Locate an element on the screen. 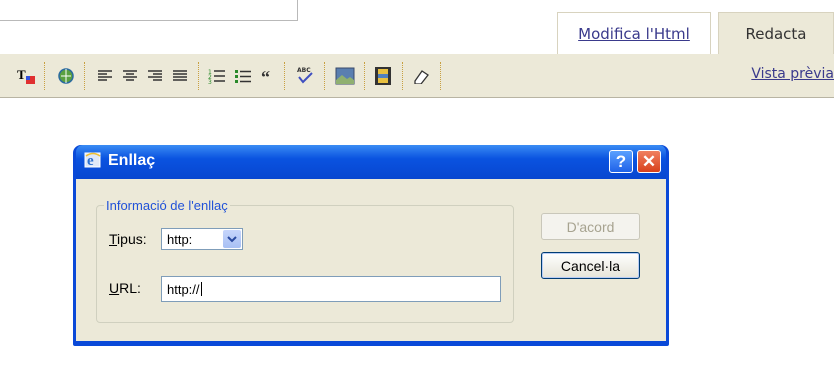  link-info-legend: Informació de l'enllaç is located at coordinates (167, 205).